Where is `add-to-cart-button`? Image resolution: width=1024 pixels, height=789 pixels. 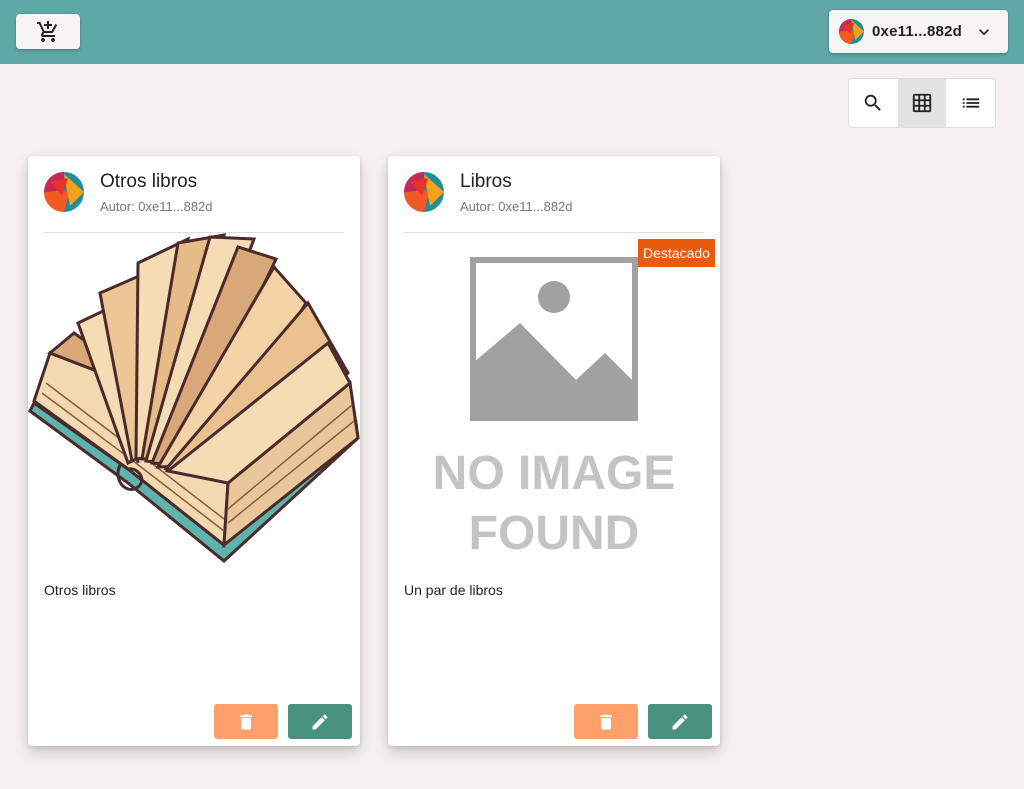
add-to-cart-button is located at coordinates (48, 31).